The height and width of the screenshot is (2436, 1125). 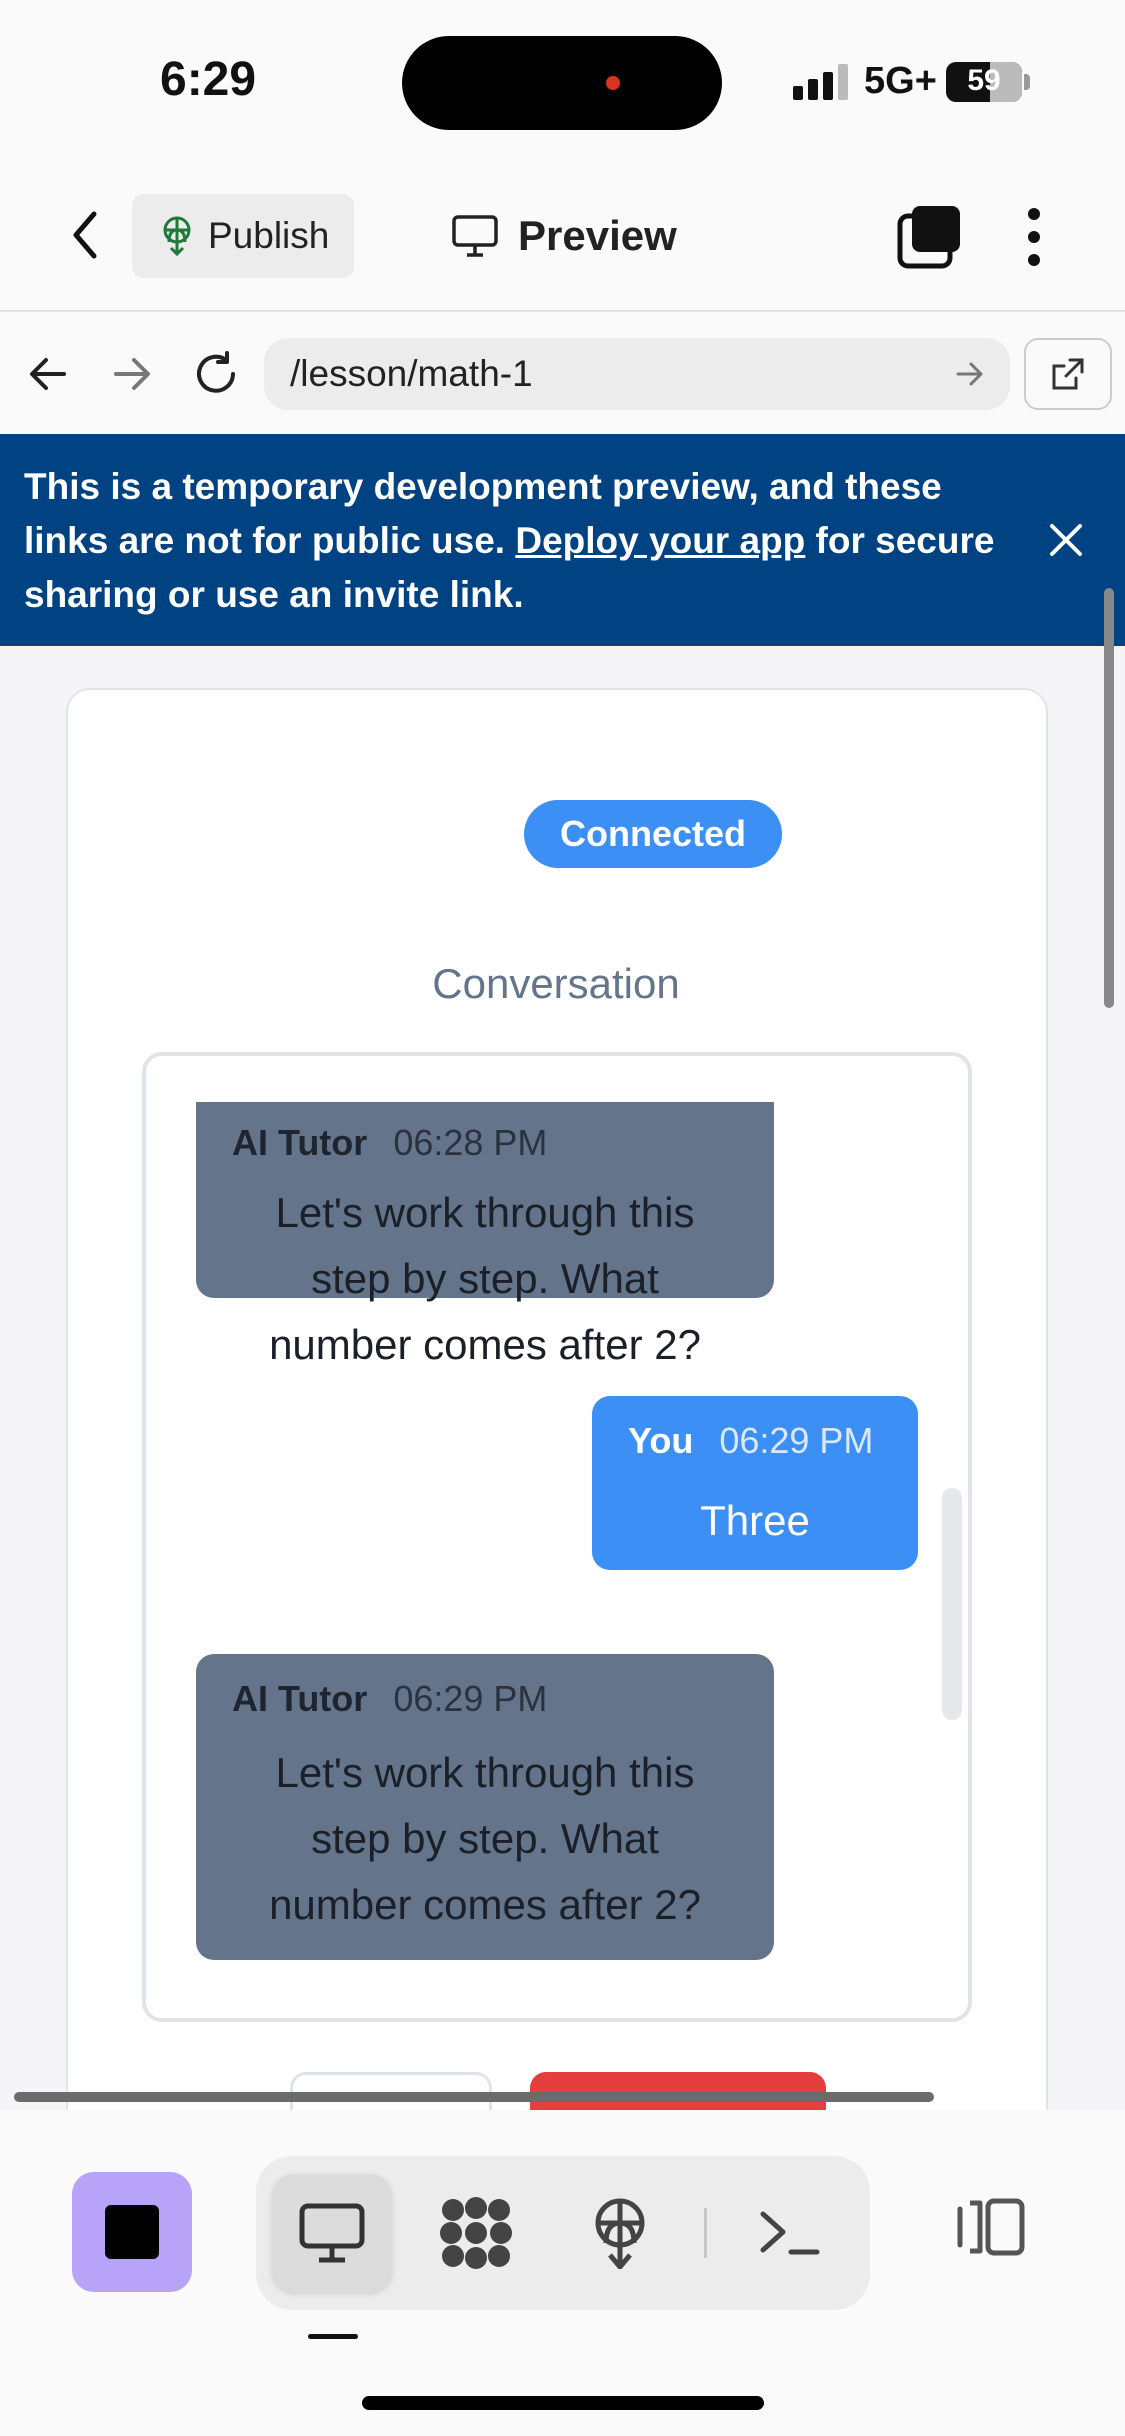 I want to click on nav-back-button, so click(x=48, y=374).